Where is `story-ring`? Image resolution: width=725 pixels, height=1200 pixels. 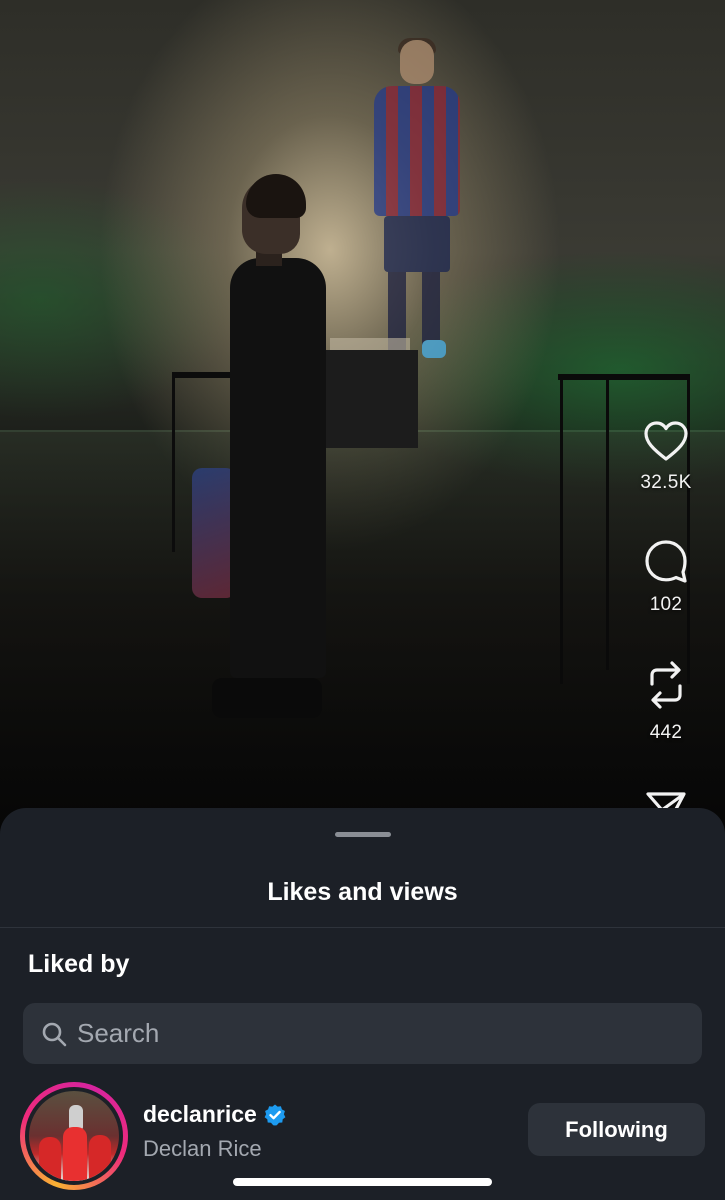
story-ring is located at coordinates (74, 1136).